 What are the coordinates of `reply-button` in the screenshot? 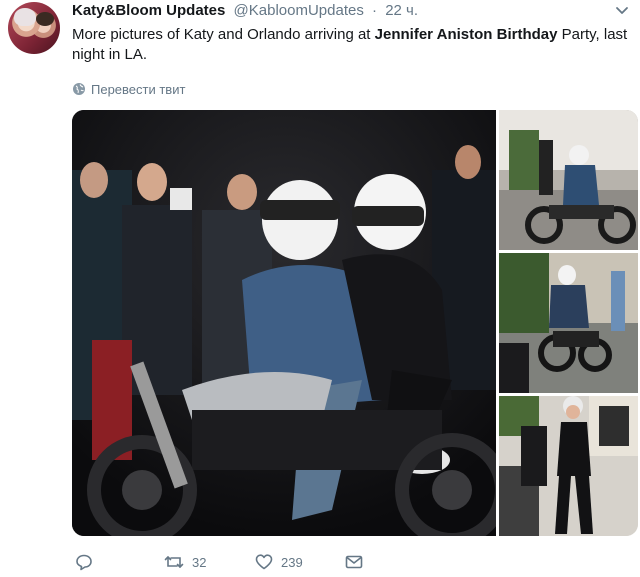 It's located at (84, 562).